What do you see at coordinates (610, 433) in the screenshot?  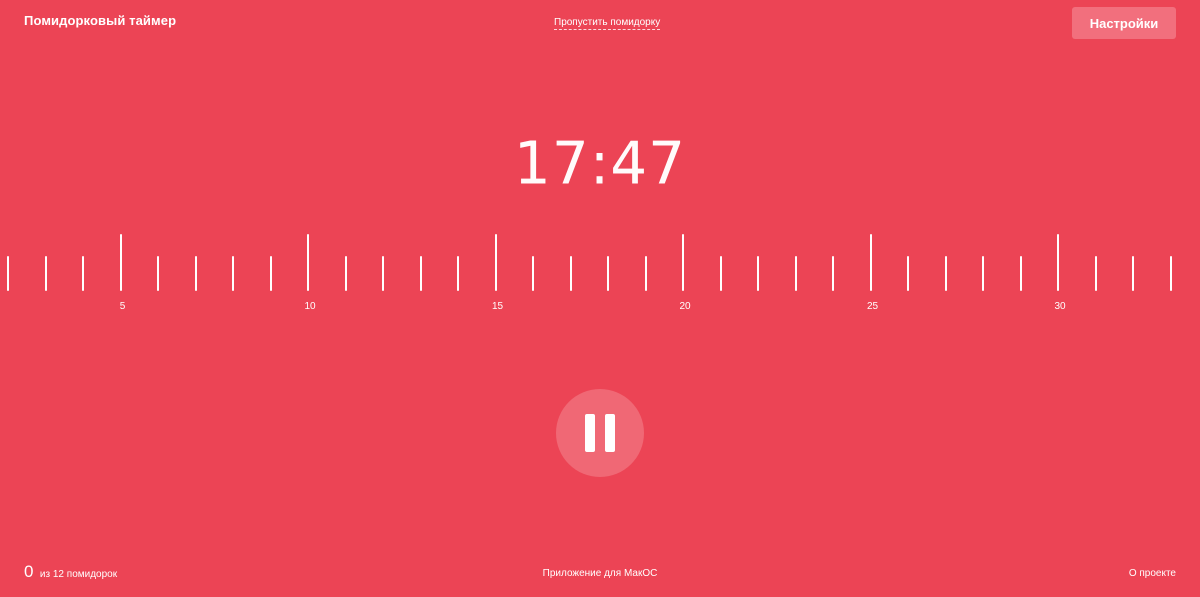 I see `pause-icon-bar-right` at bounding box center [610, 433].